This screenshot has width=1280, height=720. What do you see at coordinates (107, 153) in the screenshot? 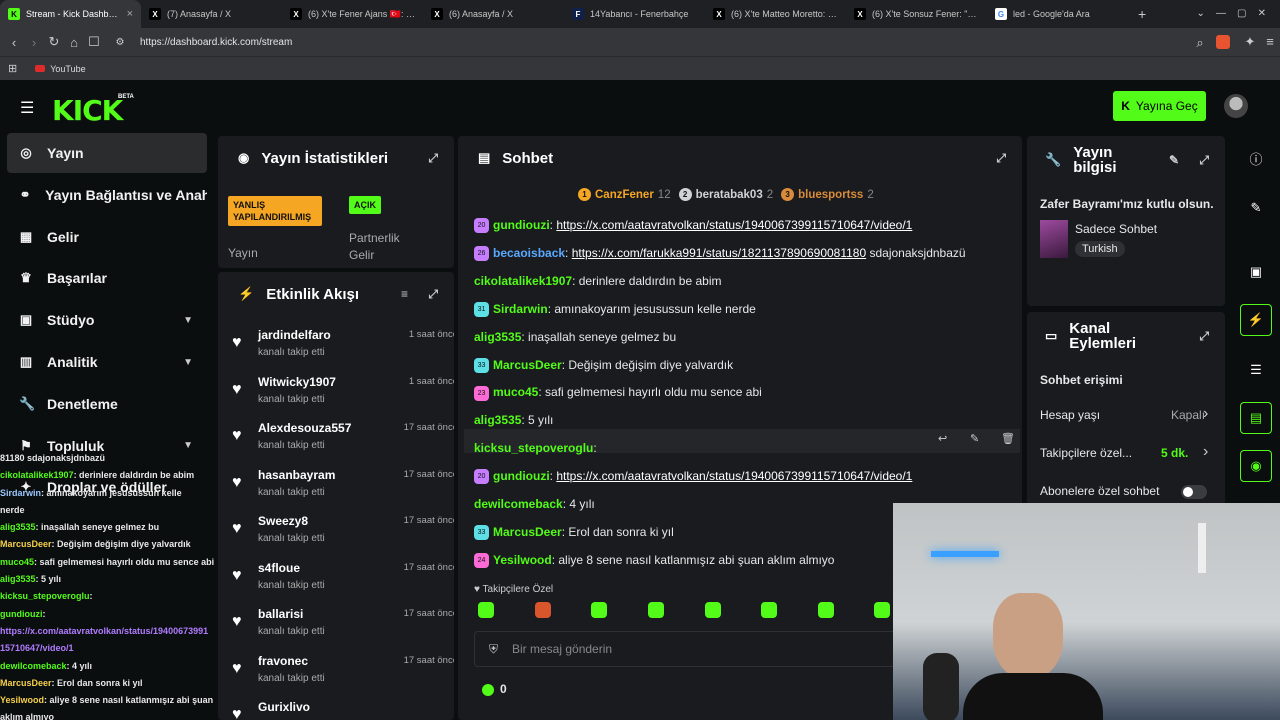
I see `sidebar-item: ◎ Yayın` at bounding box center [107, 153].